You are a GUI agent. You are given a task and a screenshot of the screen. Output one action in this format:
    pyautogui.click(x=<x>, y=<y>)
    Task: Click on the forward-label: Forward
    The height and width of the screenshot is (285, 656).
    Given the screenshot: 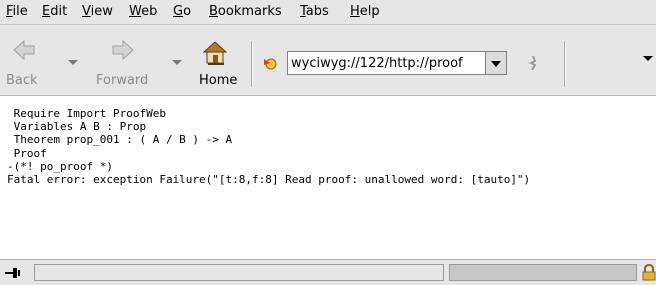 What is the action you would take?
    pyautogui.click(x=122, y=80)
    